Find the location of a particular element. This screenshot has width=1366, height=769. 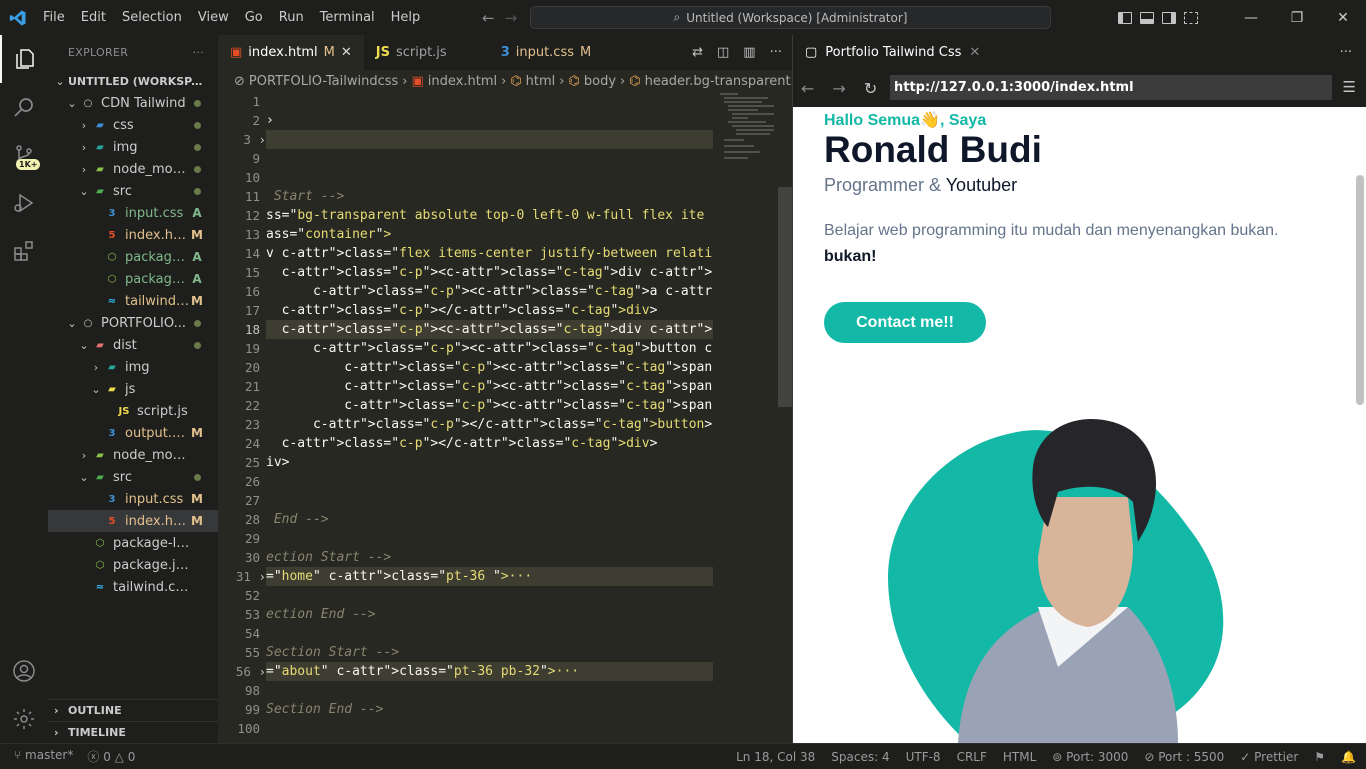

extensions-icon is located at coordinates (24, 251).